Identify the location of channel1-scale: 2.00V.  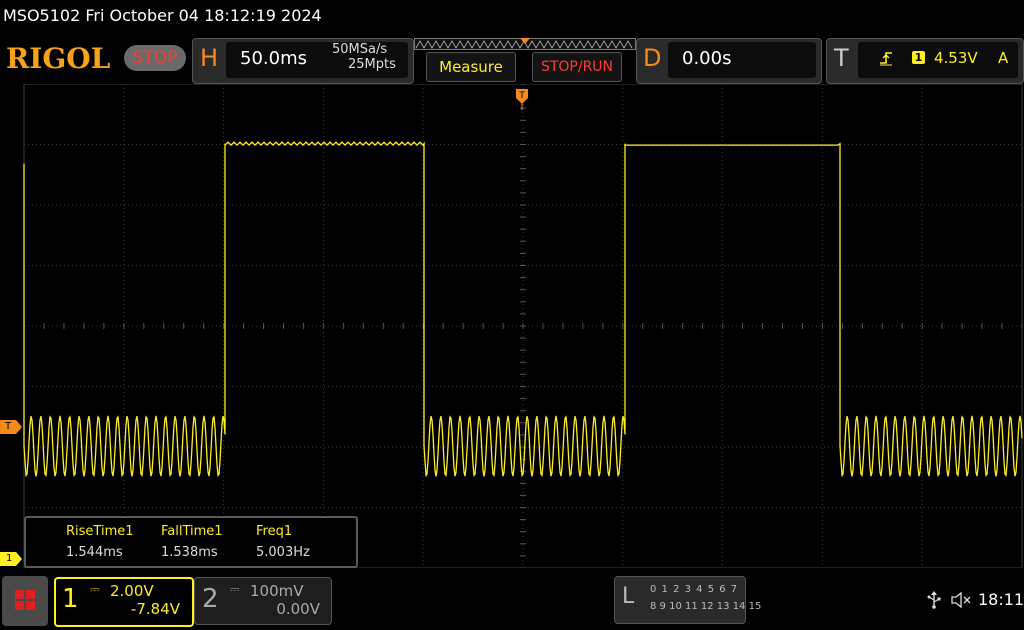
(132, 591).